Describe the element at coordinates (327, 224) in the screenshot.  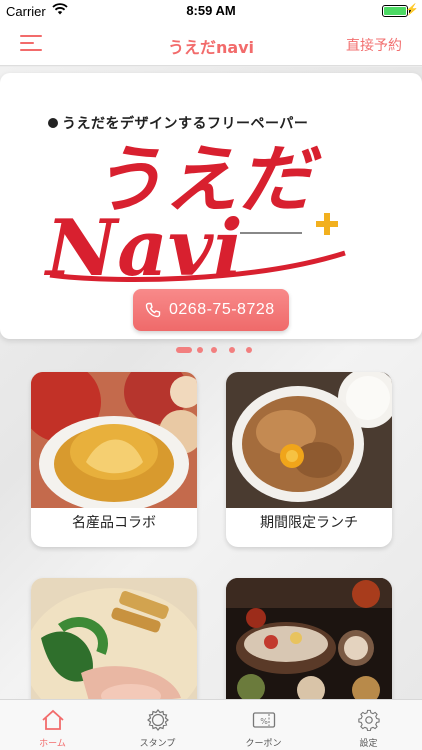
I see `logo-plus-mark` at that location.